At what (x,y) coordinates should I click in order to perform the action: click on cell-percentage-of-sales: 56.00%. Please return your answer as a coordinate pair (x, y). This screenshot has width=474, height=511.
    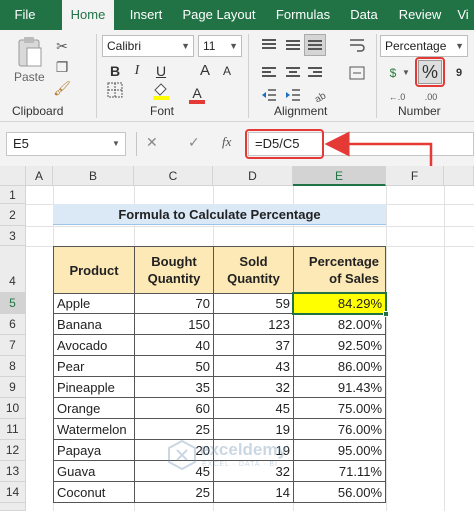
    Looking at the image, I should click on (339, 492).